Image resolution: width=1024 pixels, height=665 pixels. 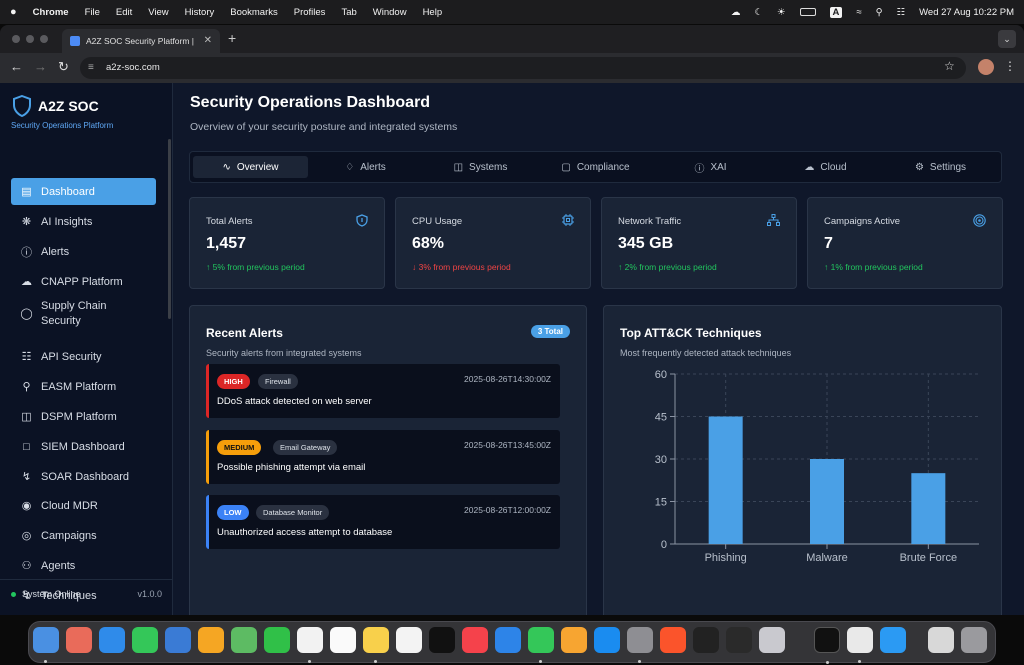 What do you see at coordinates (232, 38) in the screenshot?
I see `new-tab-icon: +` at bounding box center [232, 38].